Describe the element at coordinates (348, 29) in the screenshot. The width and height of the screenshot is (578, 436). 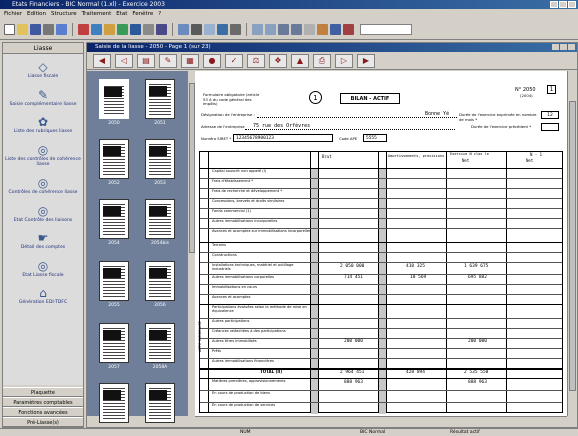
I see `tools-icon` at that location.